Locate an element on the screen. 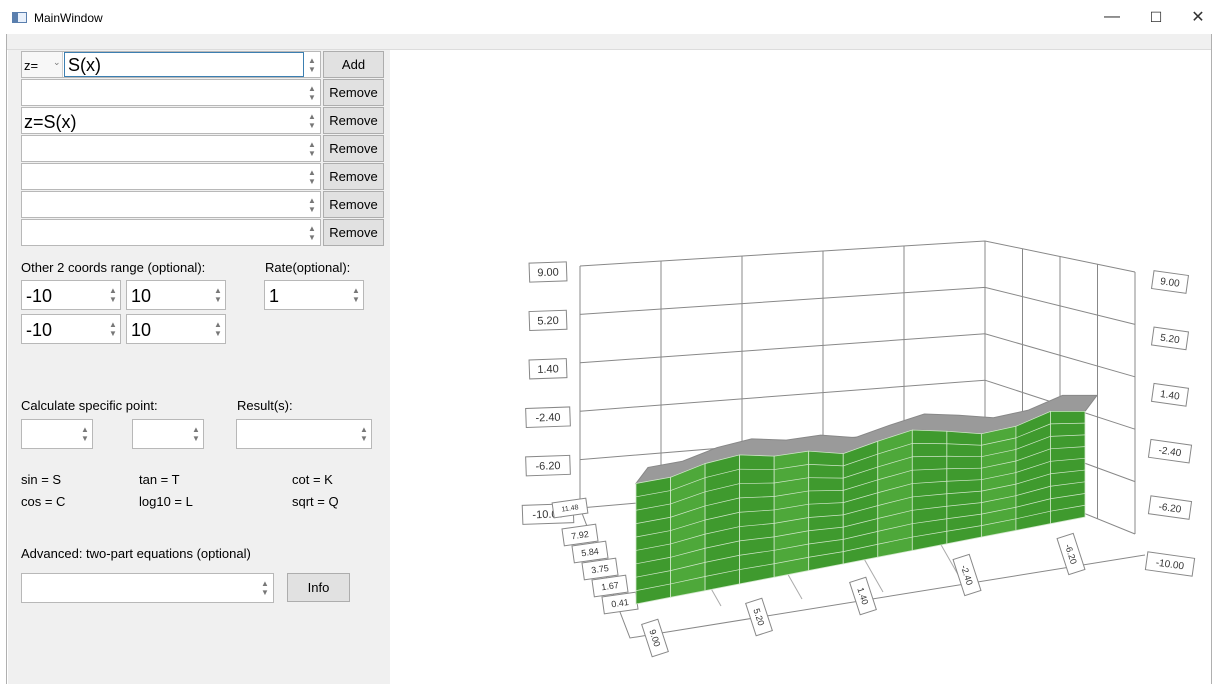  range-a-max-spinner: ▲▼ is located at coordinates (218, 295).